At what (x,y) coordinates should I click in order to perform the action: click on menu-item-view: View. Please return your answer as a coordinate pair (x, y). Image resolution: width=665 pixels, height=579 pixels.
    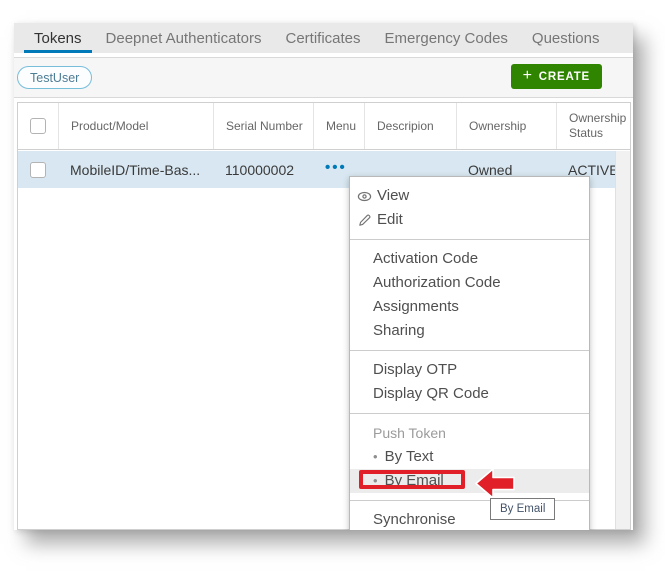
    Looking at the image, I should click on (469, 196).